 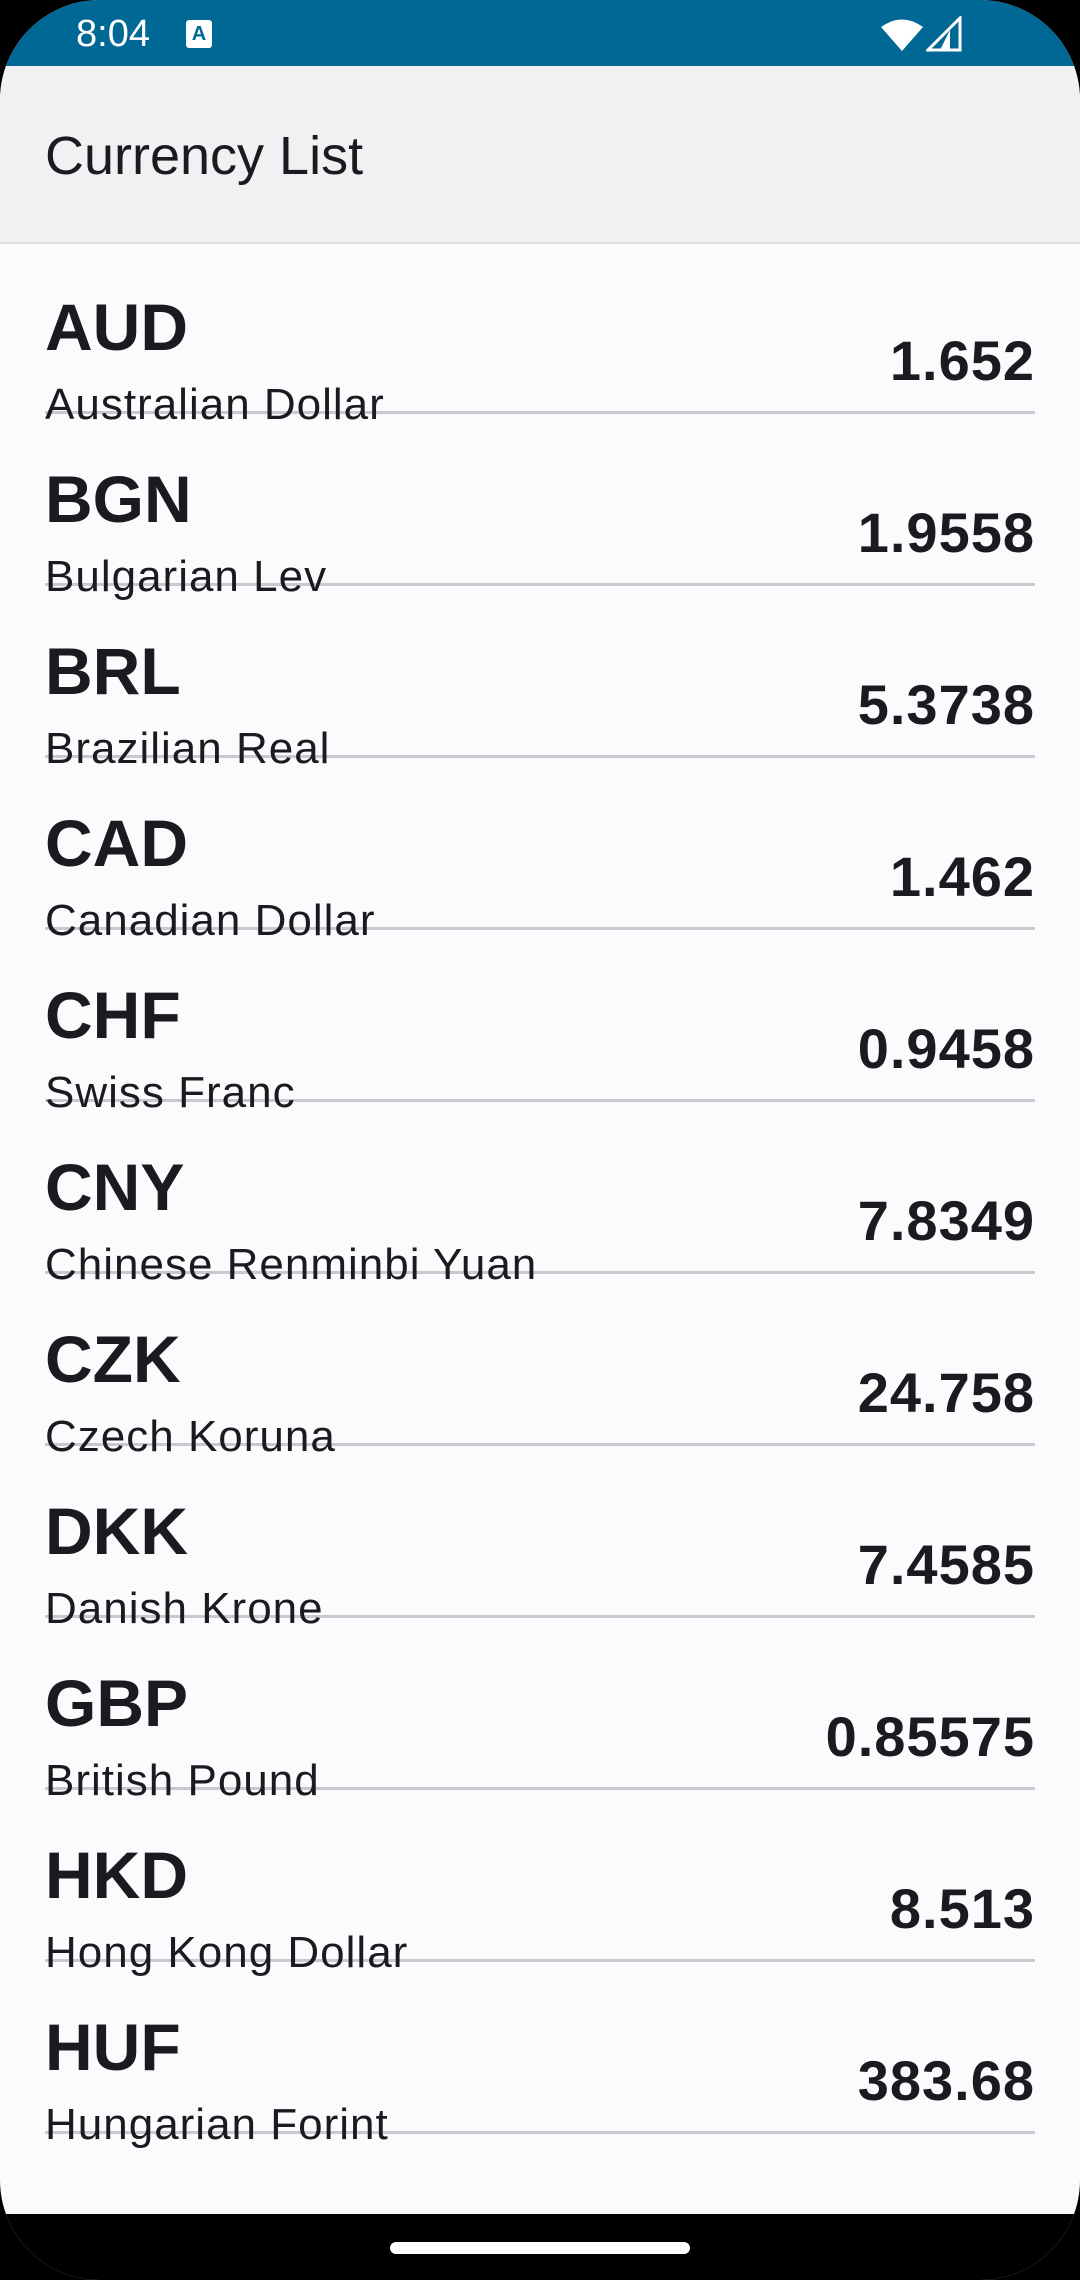 I want to click on accessibility-notification-icon: A, so click(x=199, y=34).